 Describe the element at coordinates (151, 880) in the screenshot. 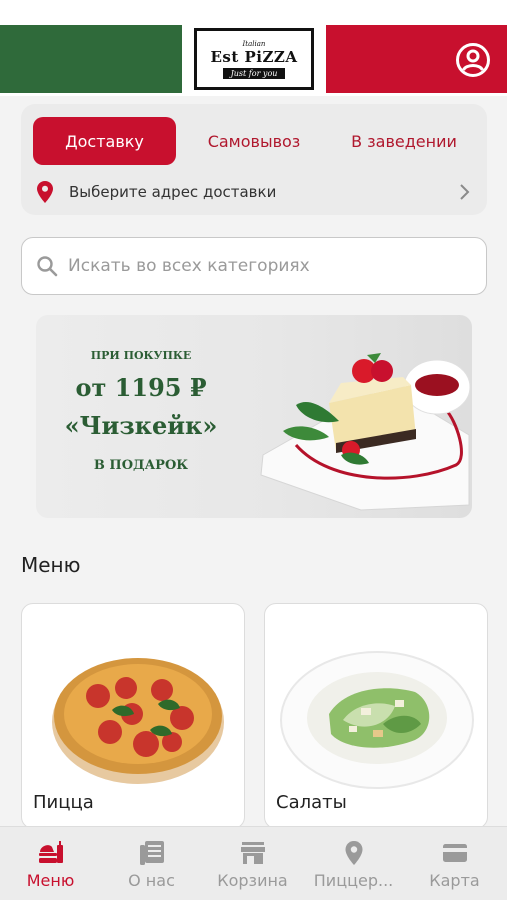

I see `nav-label-about: О нас` at that location.